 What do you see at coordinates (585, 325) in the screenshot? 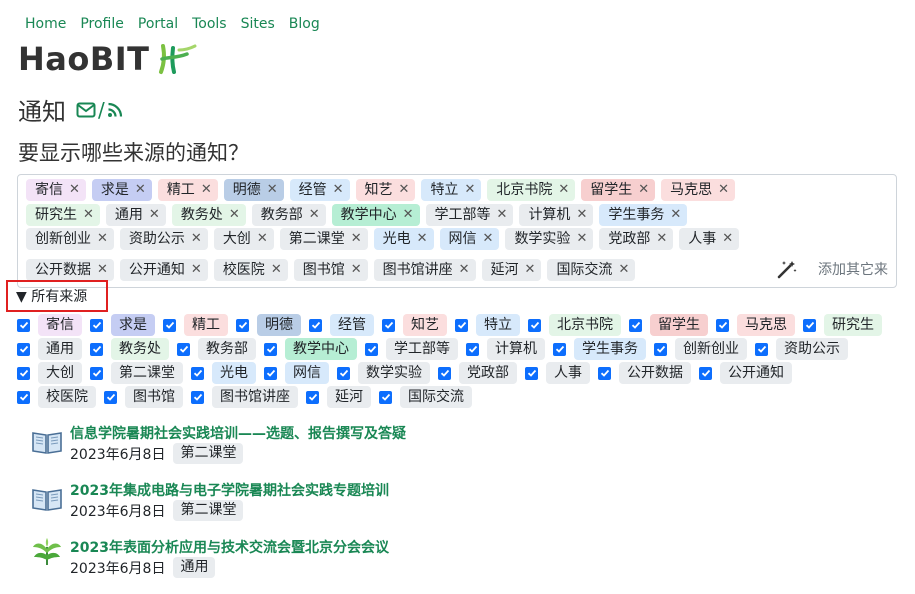
I see `source-checkbox-label: 北京书院` at bounding box center [585, 325].